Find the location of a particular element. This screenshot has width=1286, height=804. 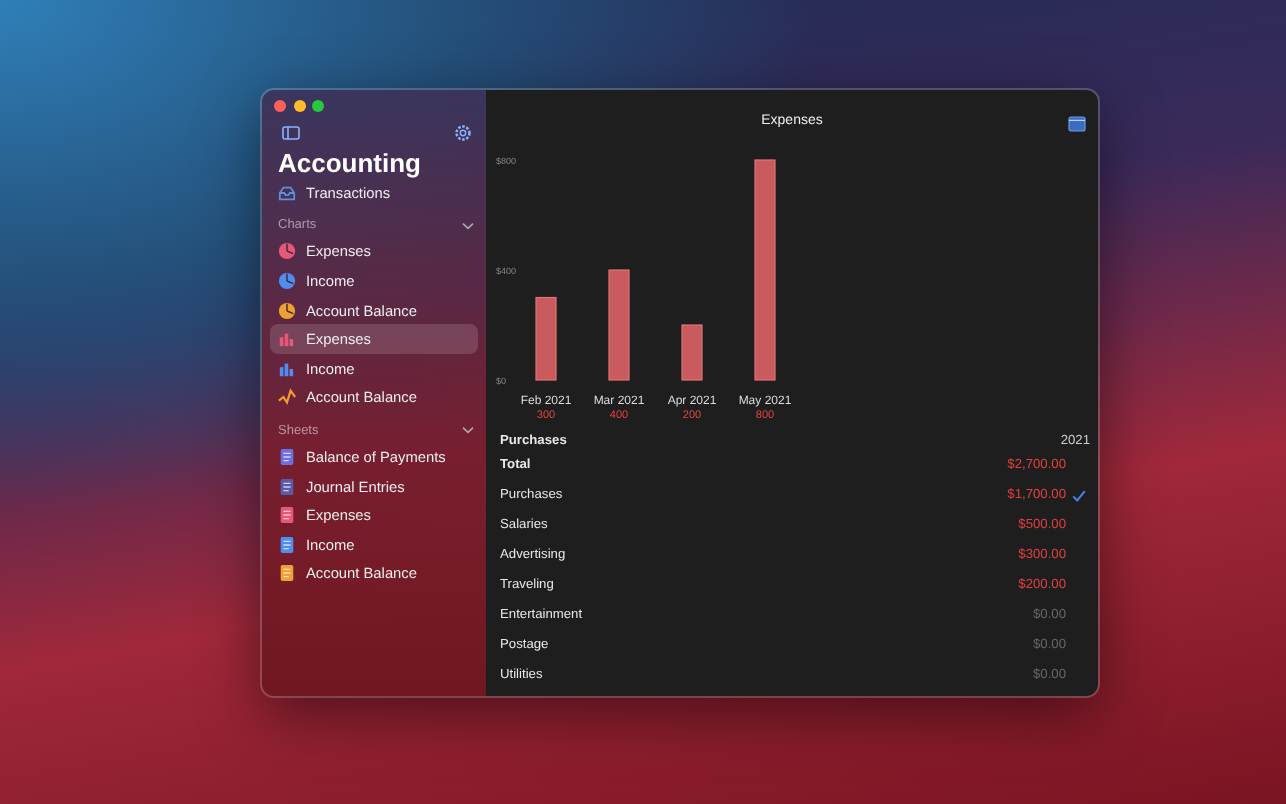

close-button is located at coordinates (280, 106).